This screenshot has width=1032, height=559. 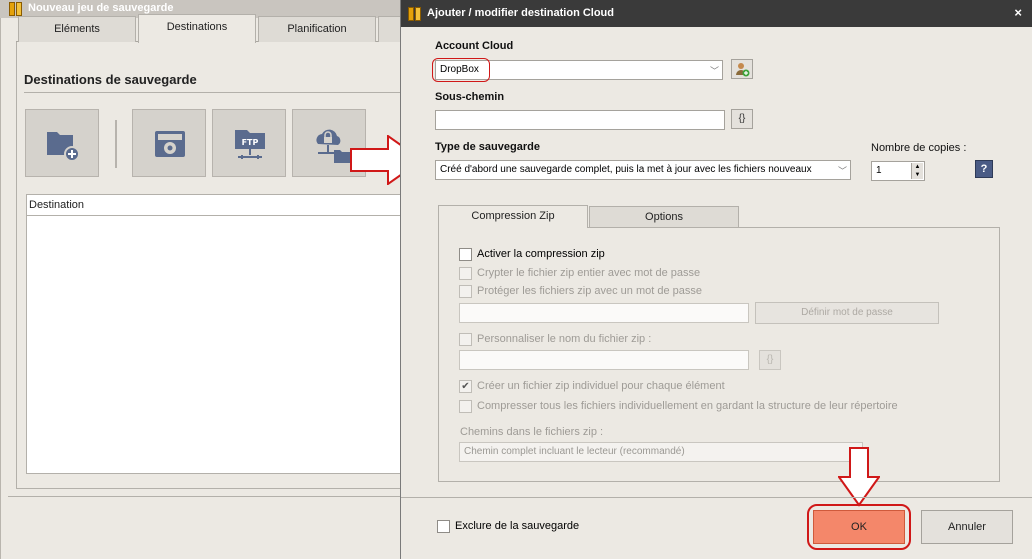 I want to click on exclude-backup-checkbox: Exclure de la sauvegarde, so click(x=537, y=527).